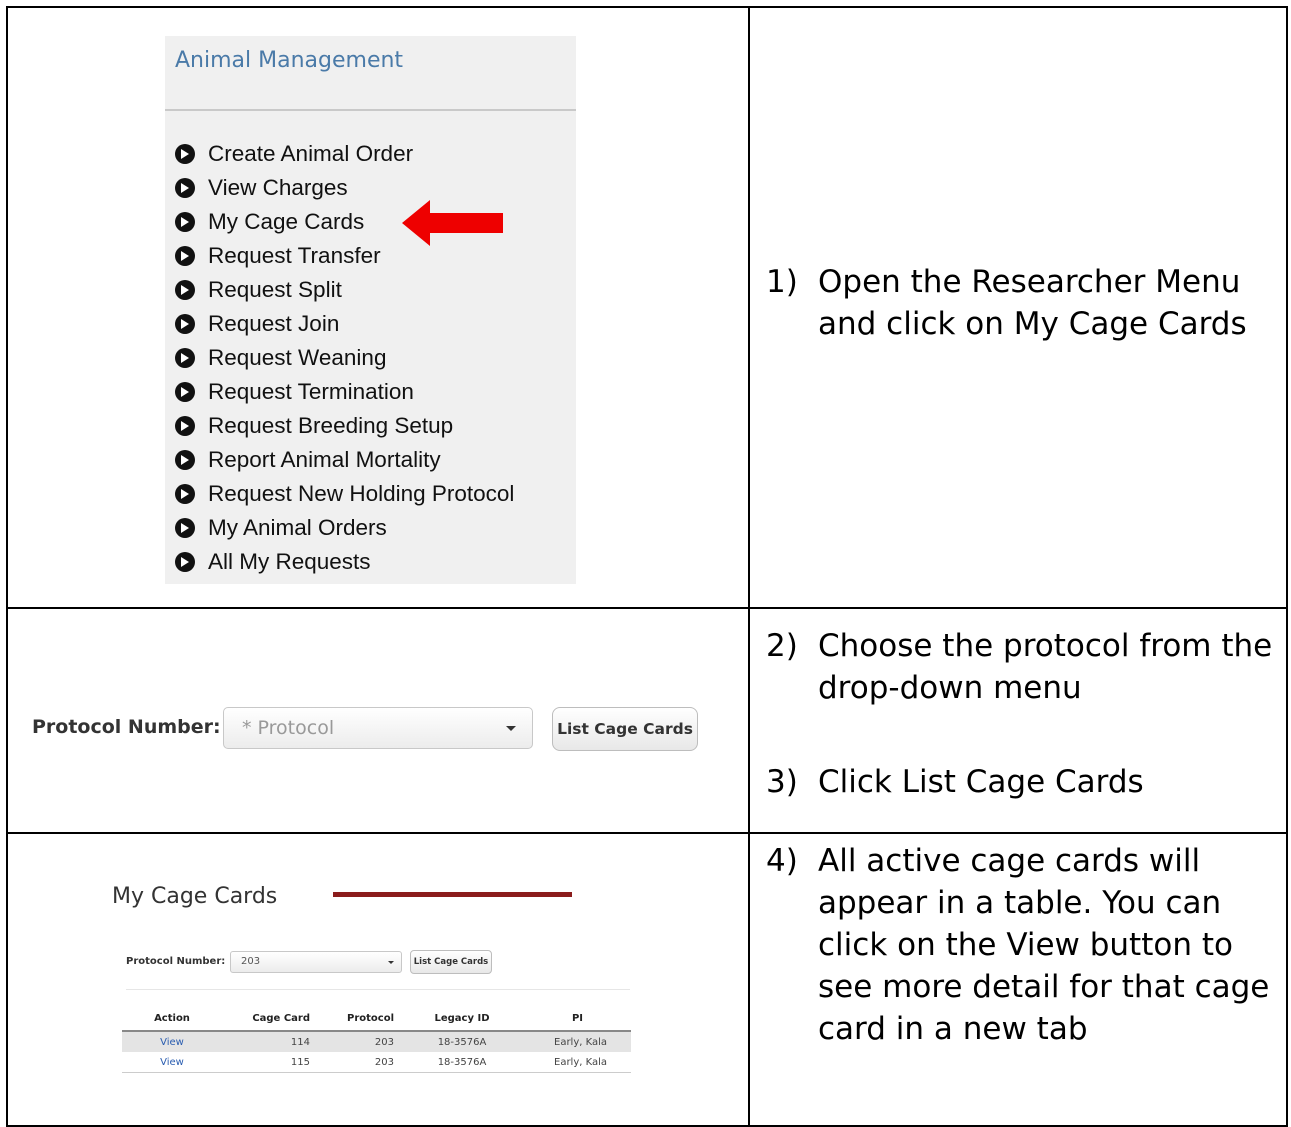 This screenshot has width=1291, height=1127. Describe the element at coordinates (782, 782) in the screenshot. I see `step-number: 3)` at that location.